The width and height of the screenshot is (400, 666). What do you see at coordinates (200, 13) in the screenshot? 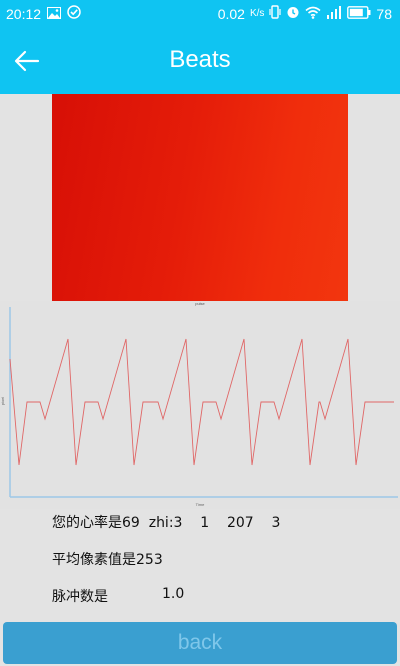
I see `status-bar: 20:12 0.02 K/s 78` at bounding box center [200, 13].